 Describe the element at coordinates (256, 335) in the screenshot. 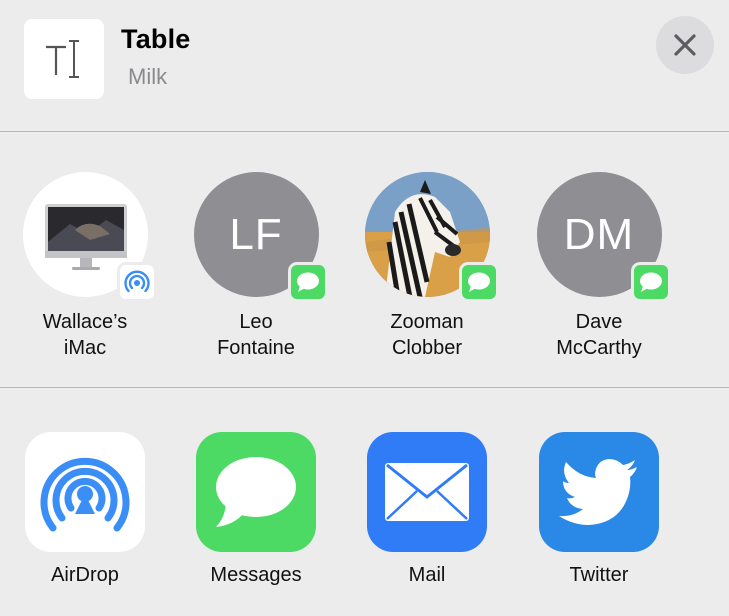

I see `person-name: Leo Fontaine` at that location.